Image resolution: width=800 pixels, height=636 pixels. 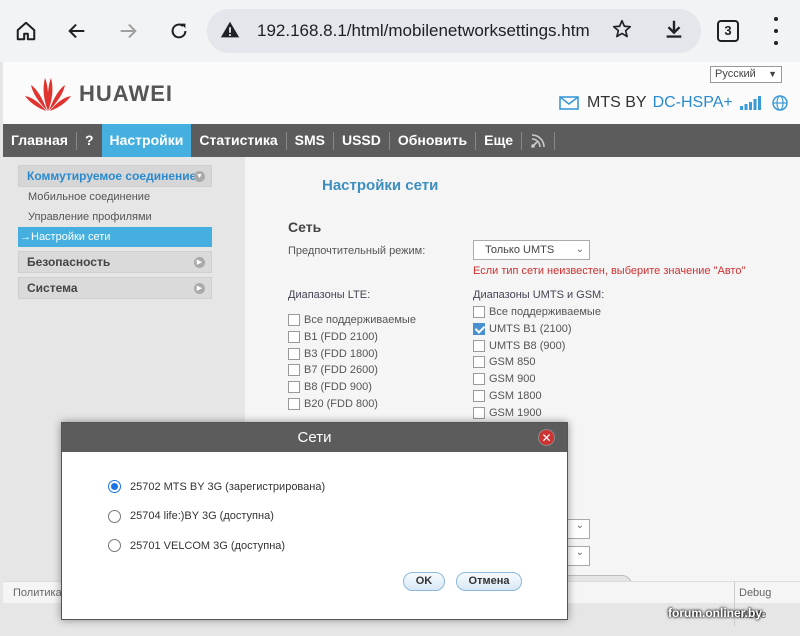 I want to click on lte-band-row: Все поддерживаемые, so click(x=352, y=320).